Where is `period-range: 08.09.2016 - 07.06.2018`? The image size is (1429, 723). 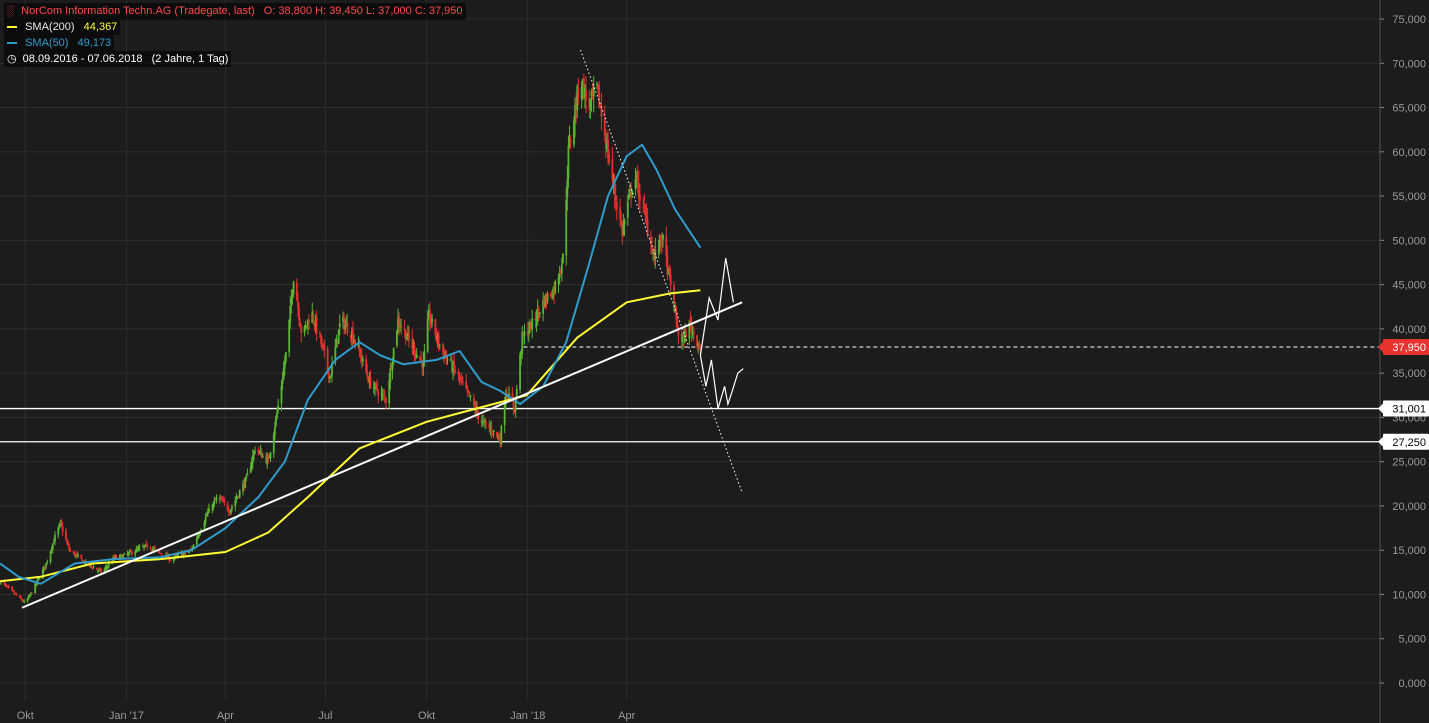 period-range: 08.09.2016 - 07.06.2018 is located at coordinates (82, 59).